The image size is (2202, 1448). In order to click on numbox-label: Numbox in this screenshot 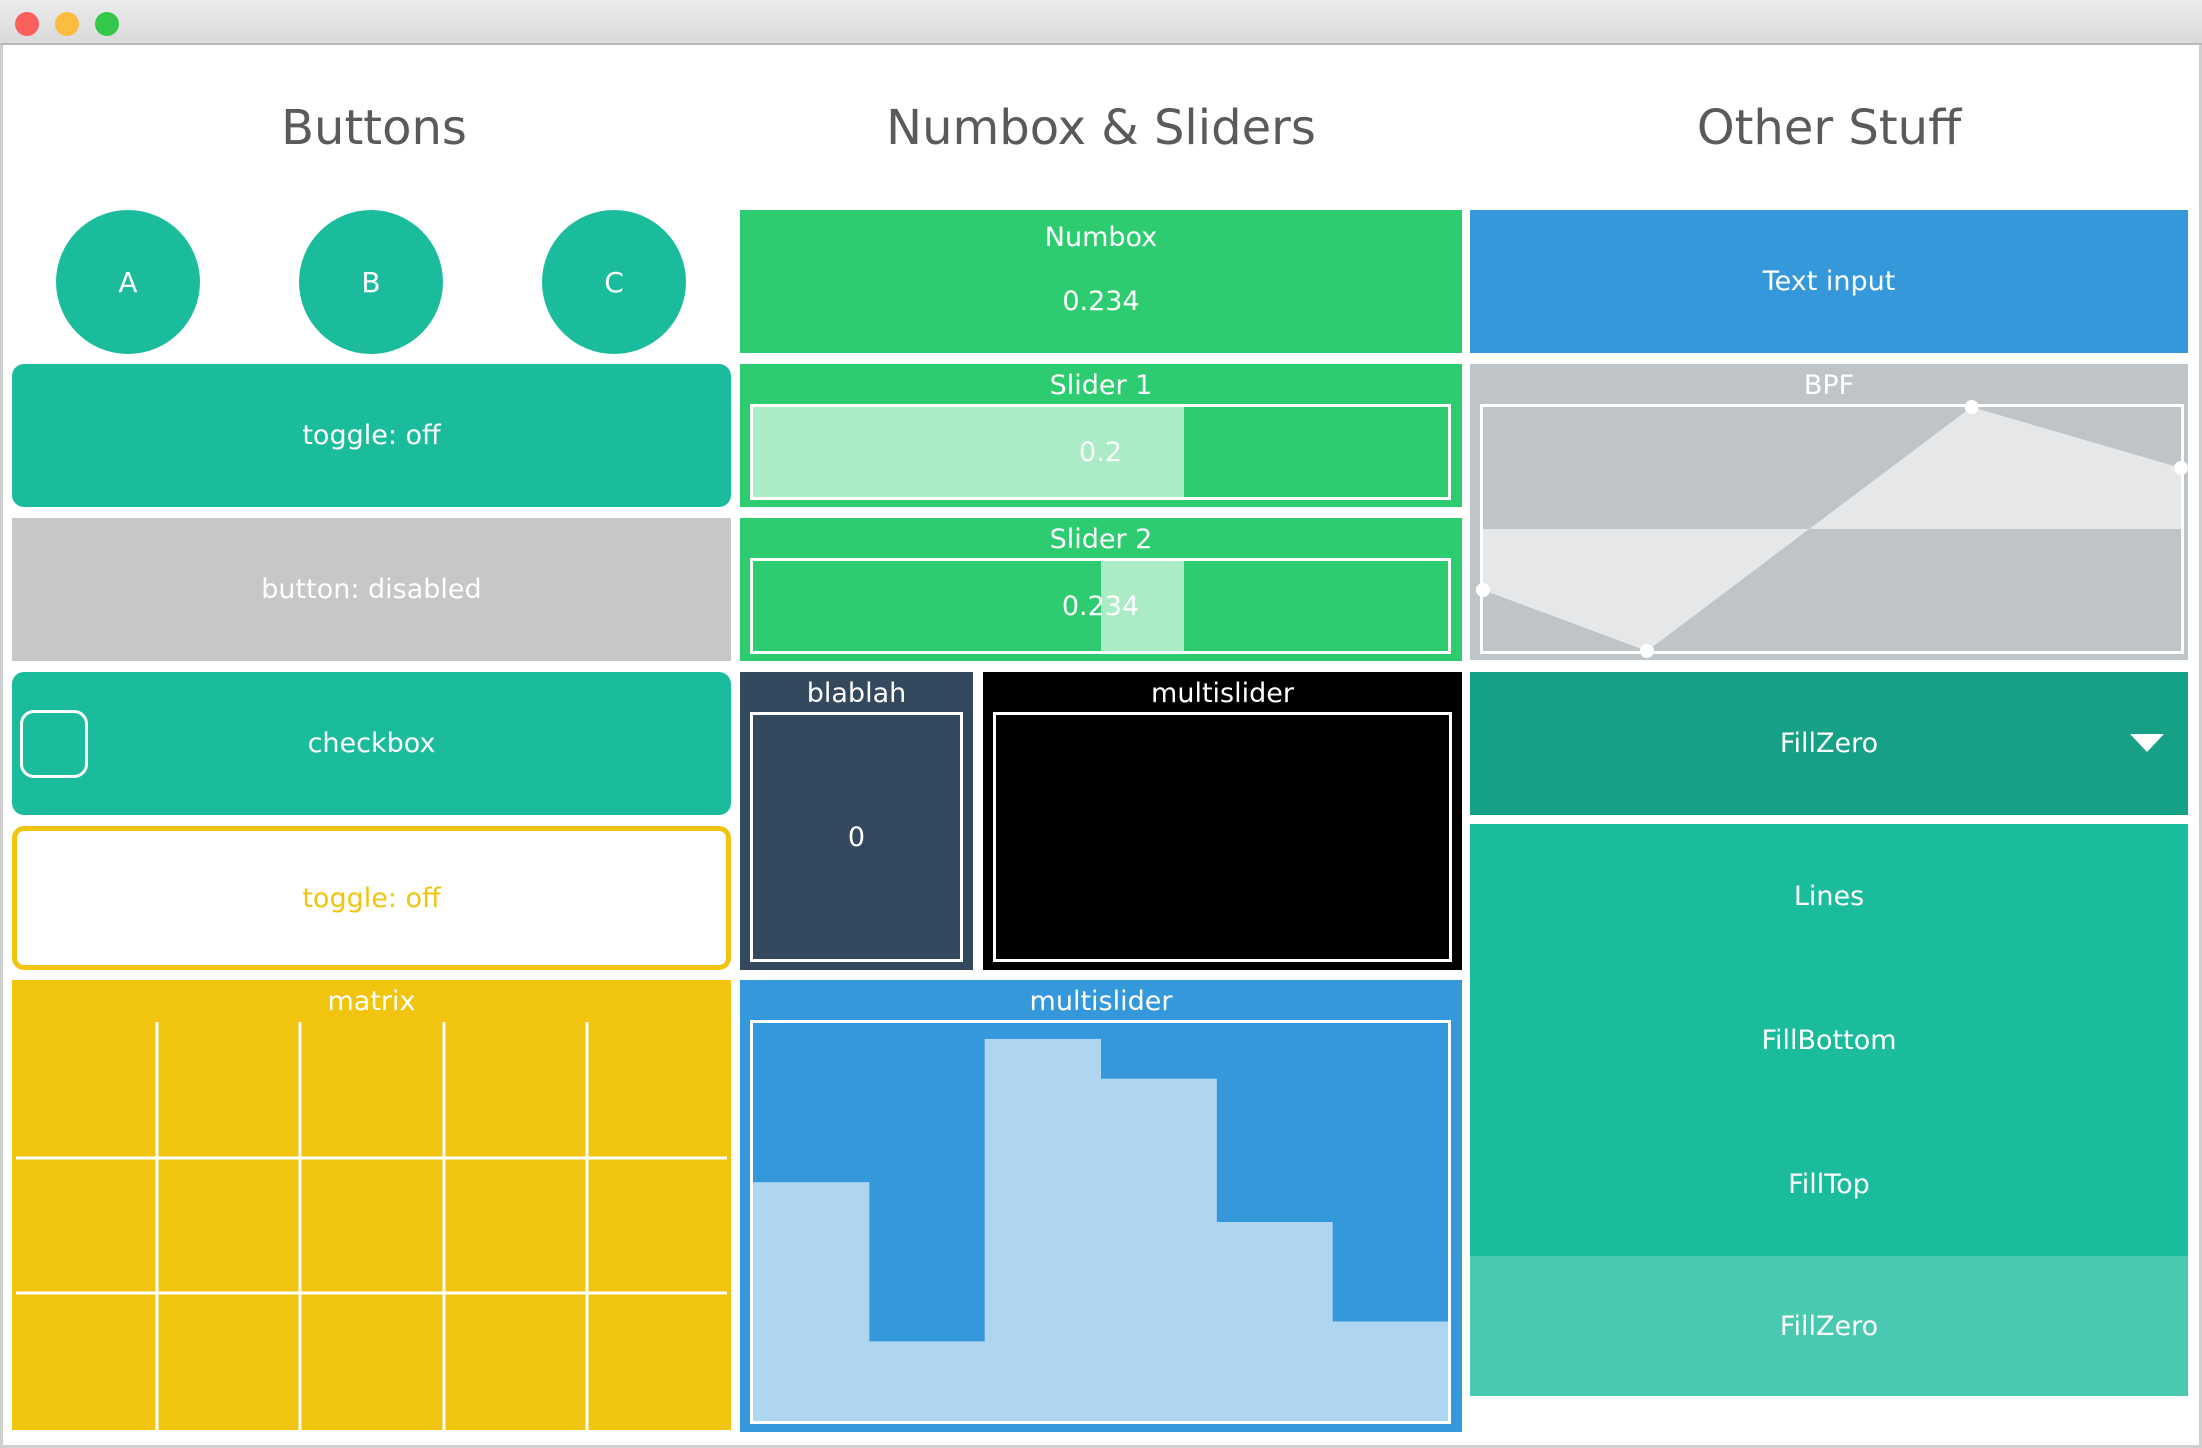, I will do `click(1101, 237)`.